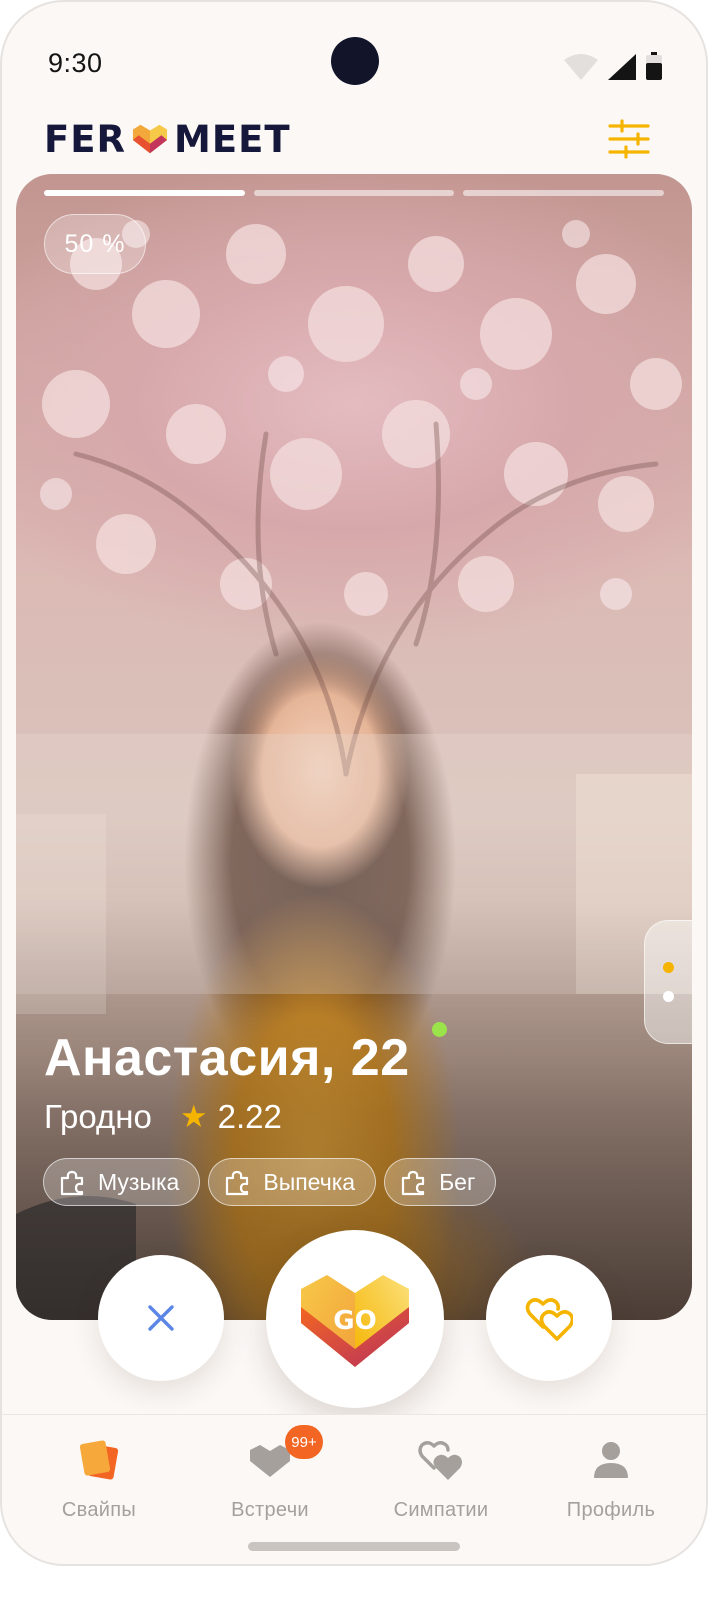 The width and height of the screenshot is (720, 1600). I want to click on status-icons, so click(613, 66).